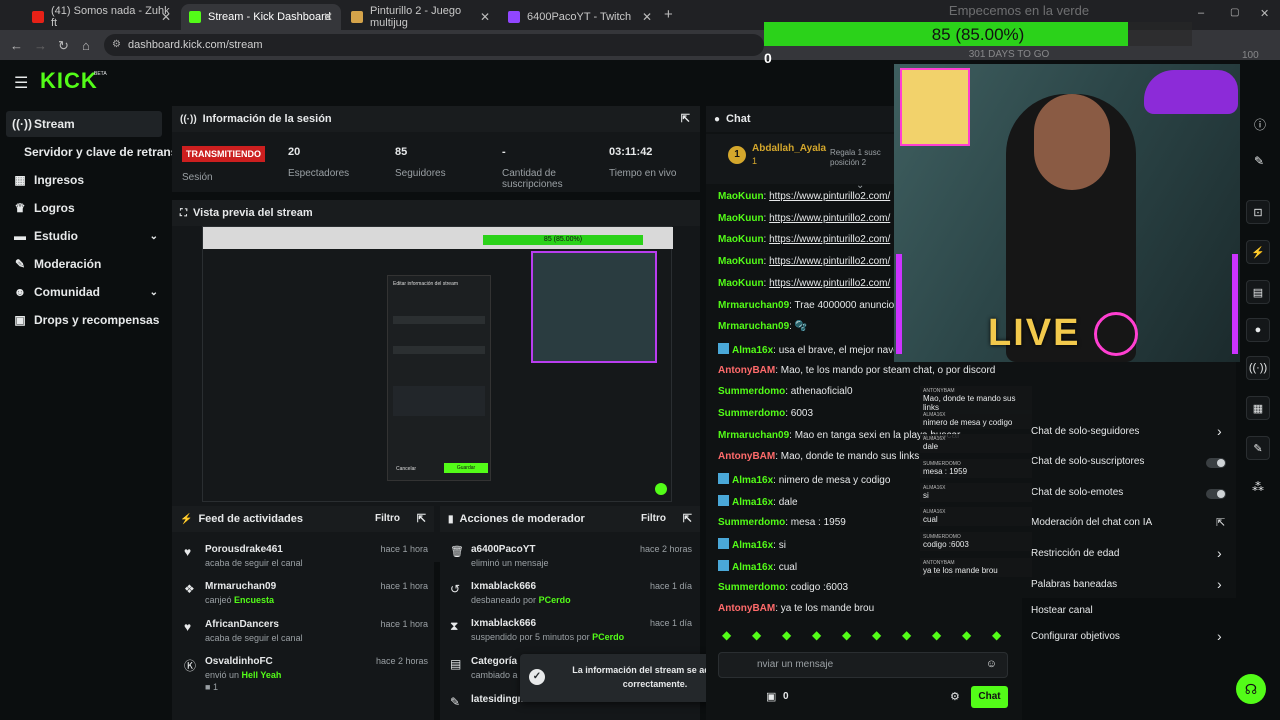 The height and width of the screenshot is (720, 1280). I want to click on support-button: ☊, so click(1251, 689).